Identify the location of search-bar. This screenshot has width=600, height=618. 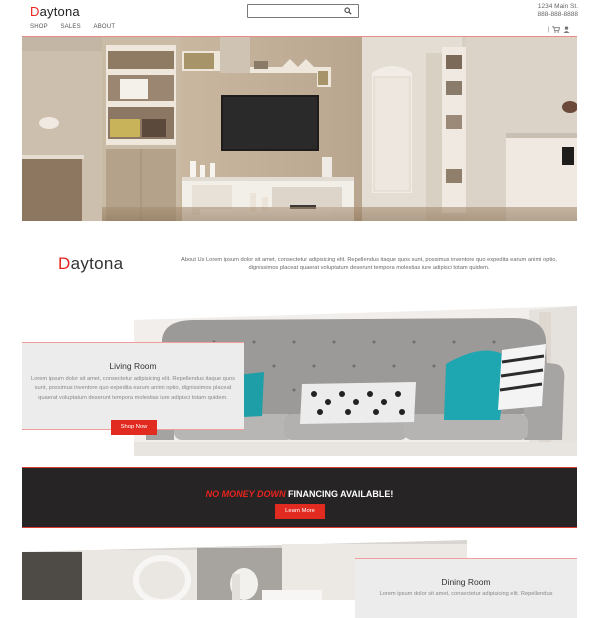
(303, 11).